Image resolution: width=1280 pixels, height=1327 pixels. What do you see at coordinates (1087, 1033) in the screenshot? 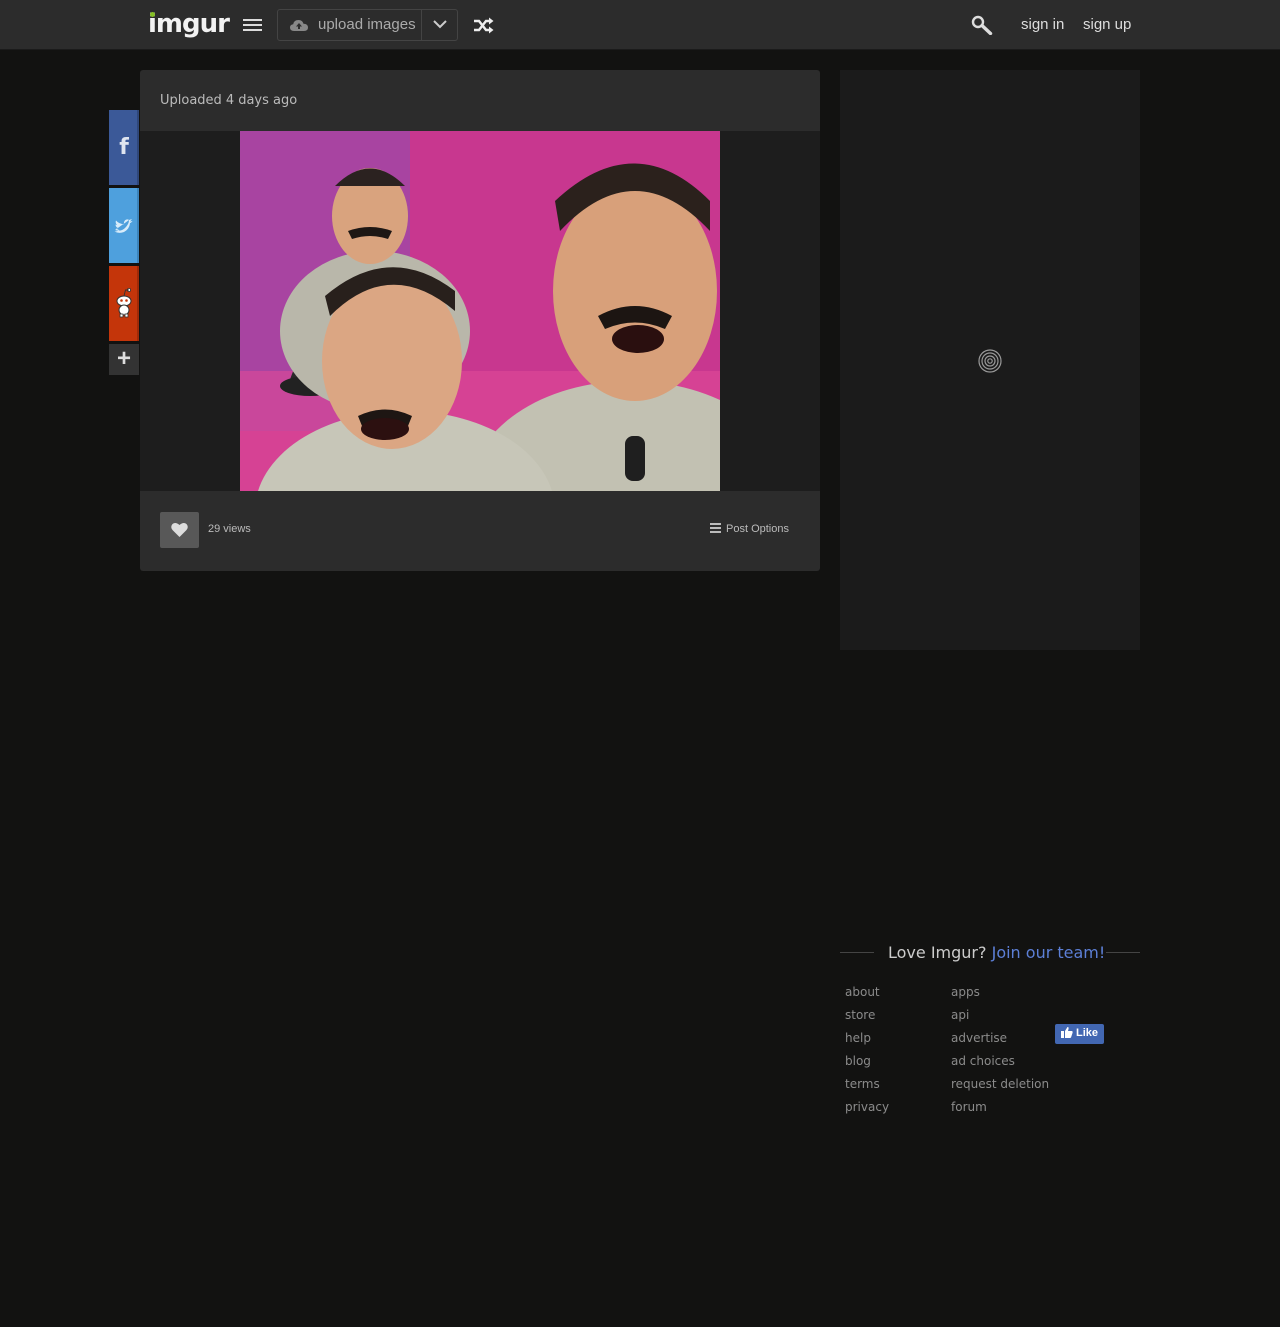
I see `facebook-like-label: Like` at bounding box center [1087, 1033].